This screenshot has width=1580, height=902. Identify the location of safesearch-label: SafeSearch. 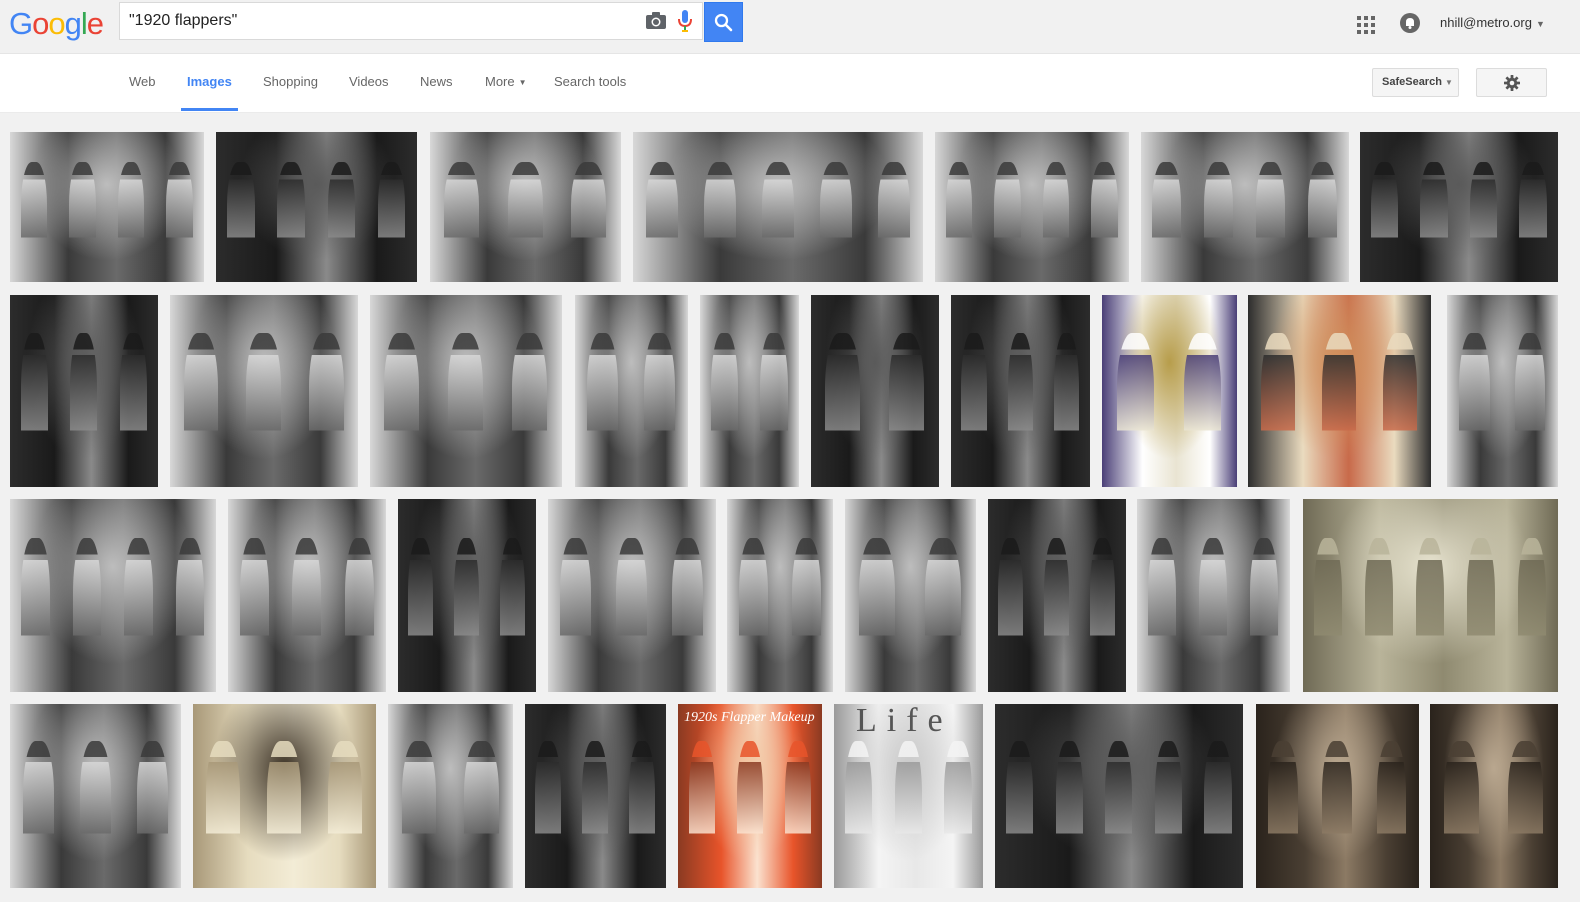
(1412, 82).